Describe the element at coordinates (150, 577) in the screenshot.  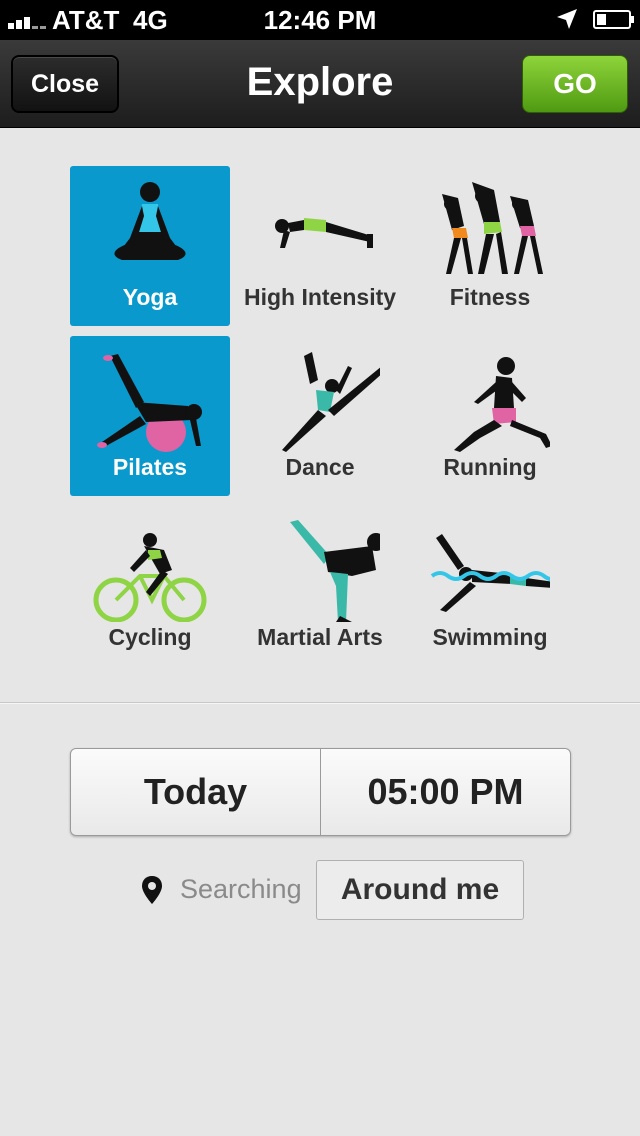
I see `cyclist-icon` at that location.